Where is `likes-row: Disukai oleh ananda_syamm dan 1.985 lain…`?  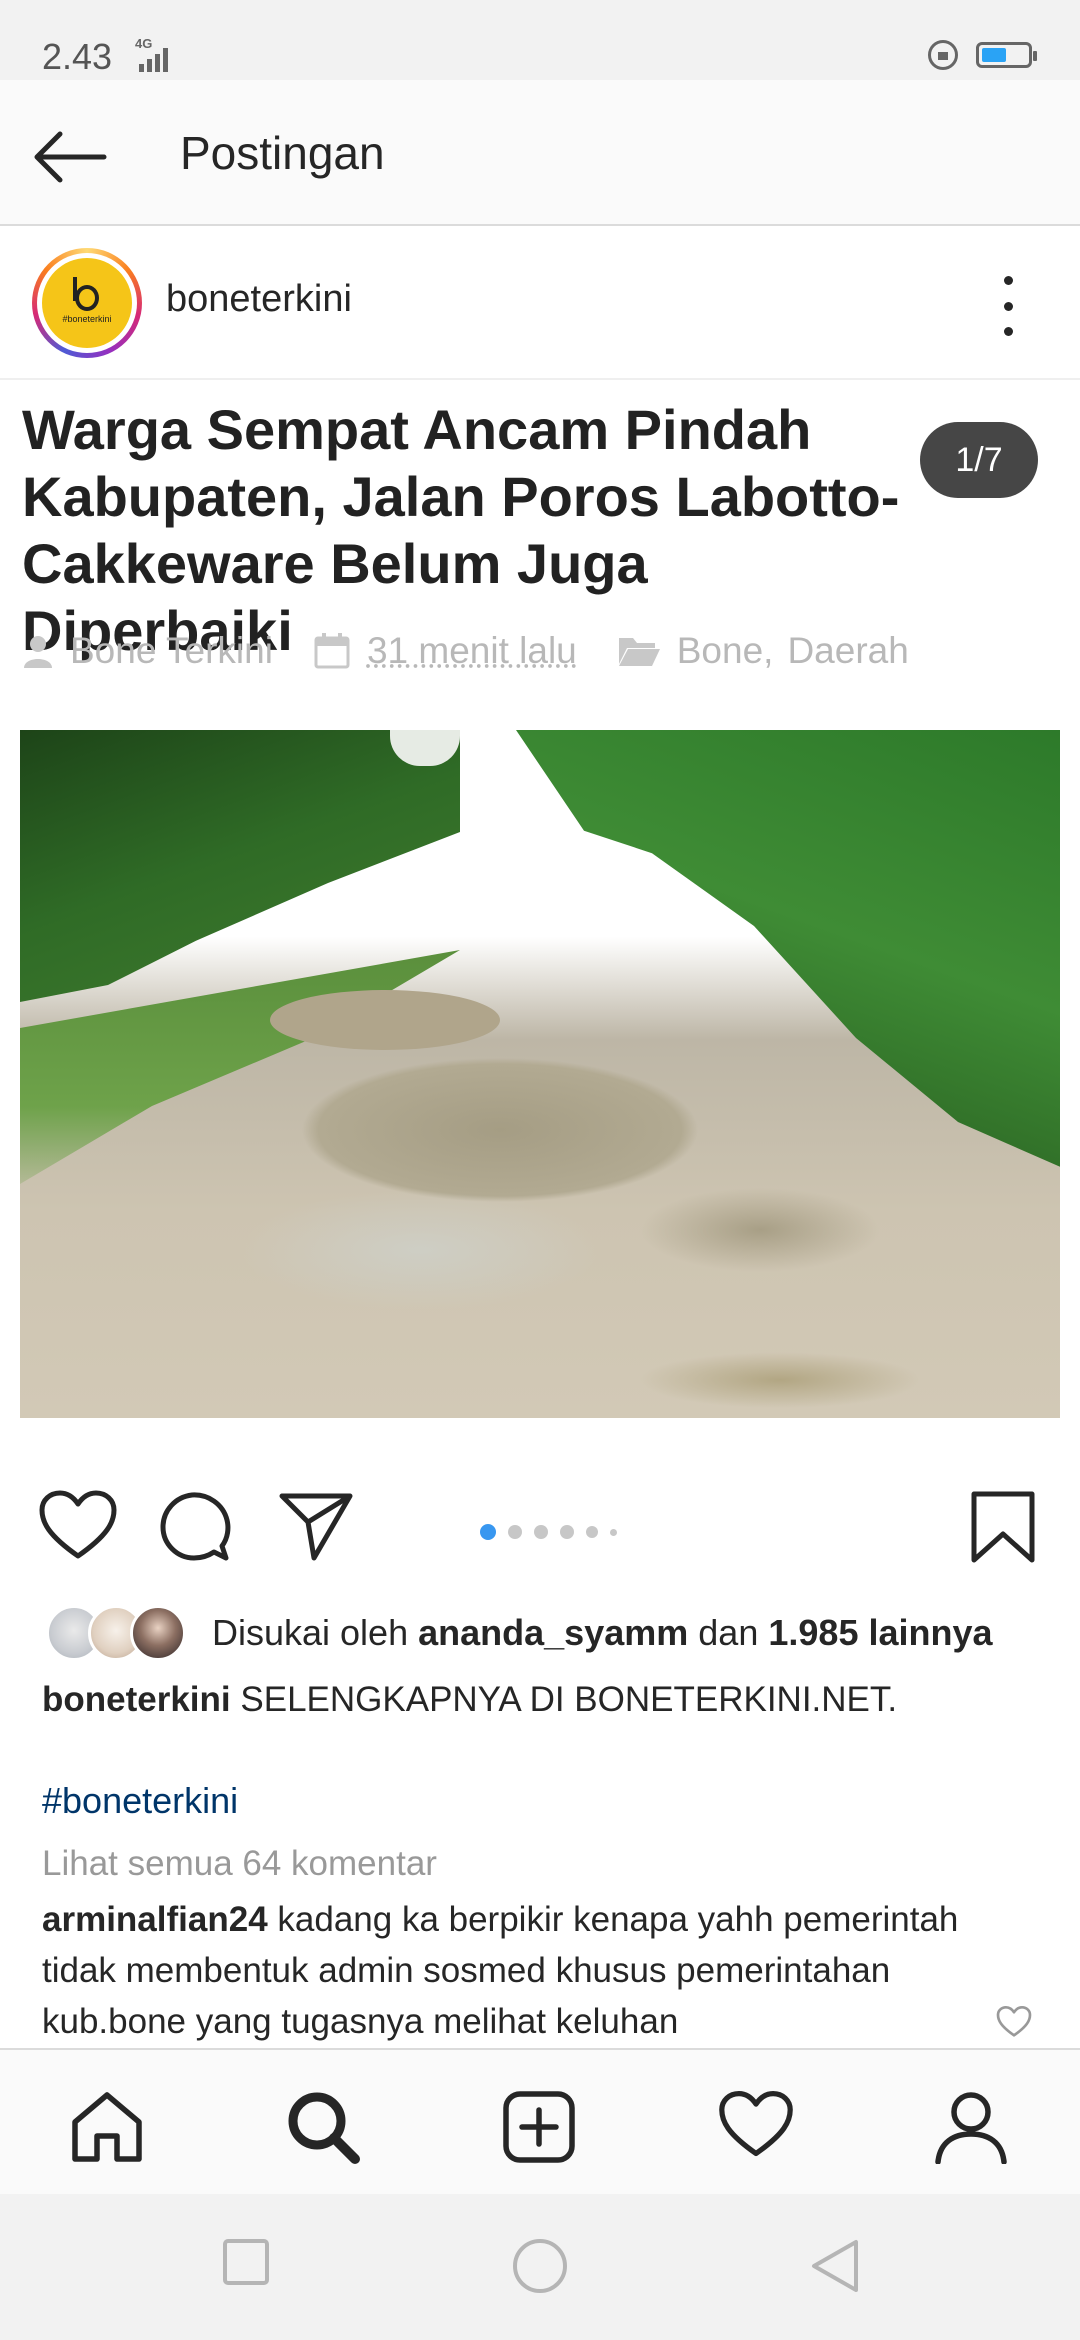 likes-row: Disukai oleh ananda_syamm dan 1.985 lain… is located at coordinates (551, 1633).